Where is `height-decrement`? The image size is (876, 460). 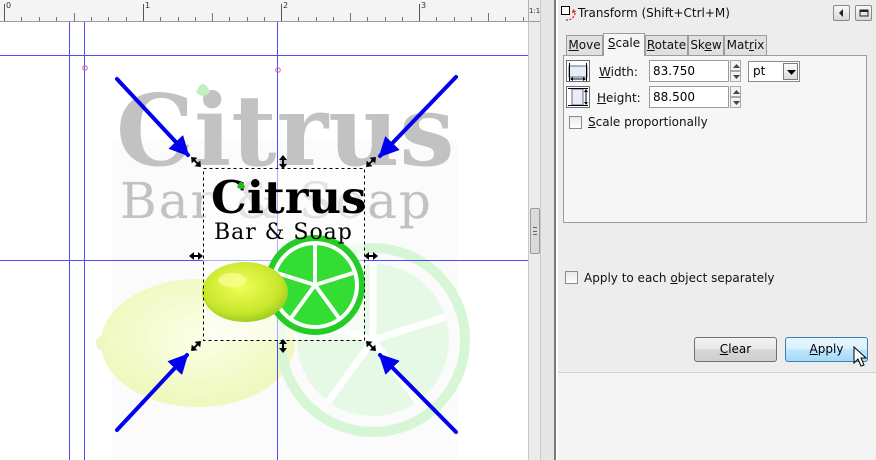 height-decrement is located at coordinates (735, 102).